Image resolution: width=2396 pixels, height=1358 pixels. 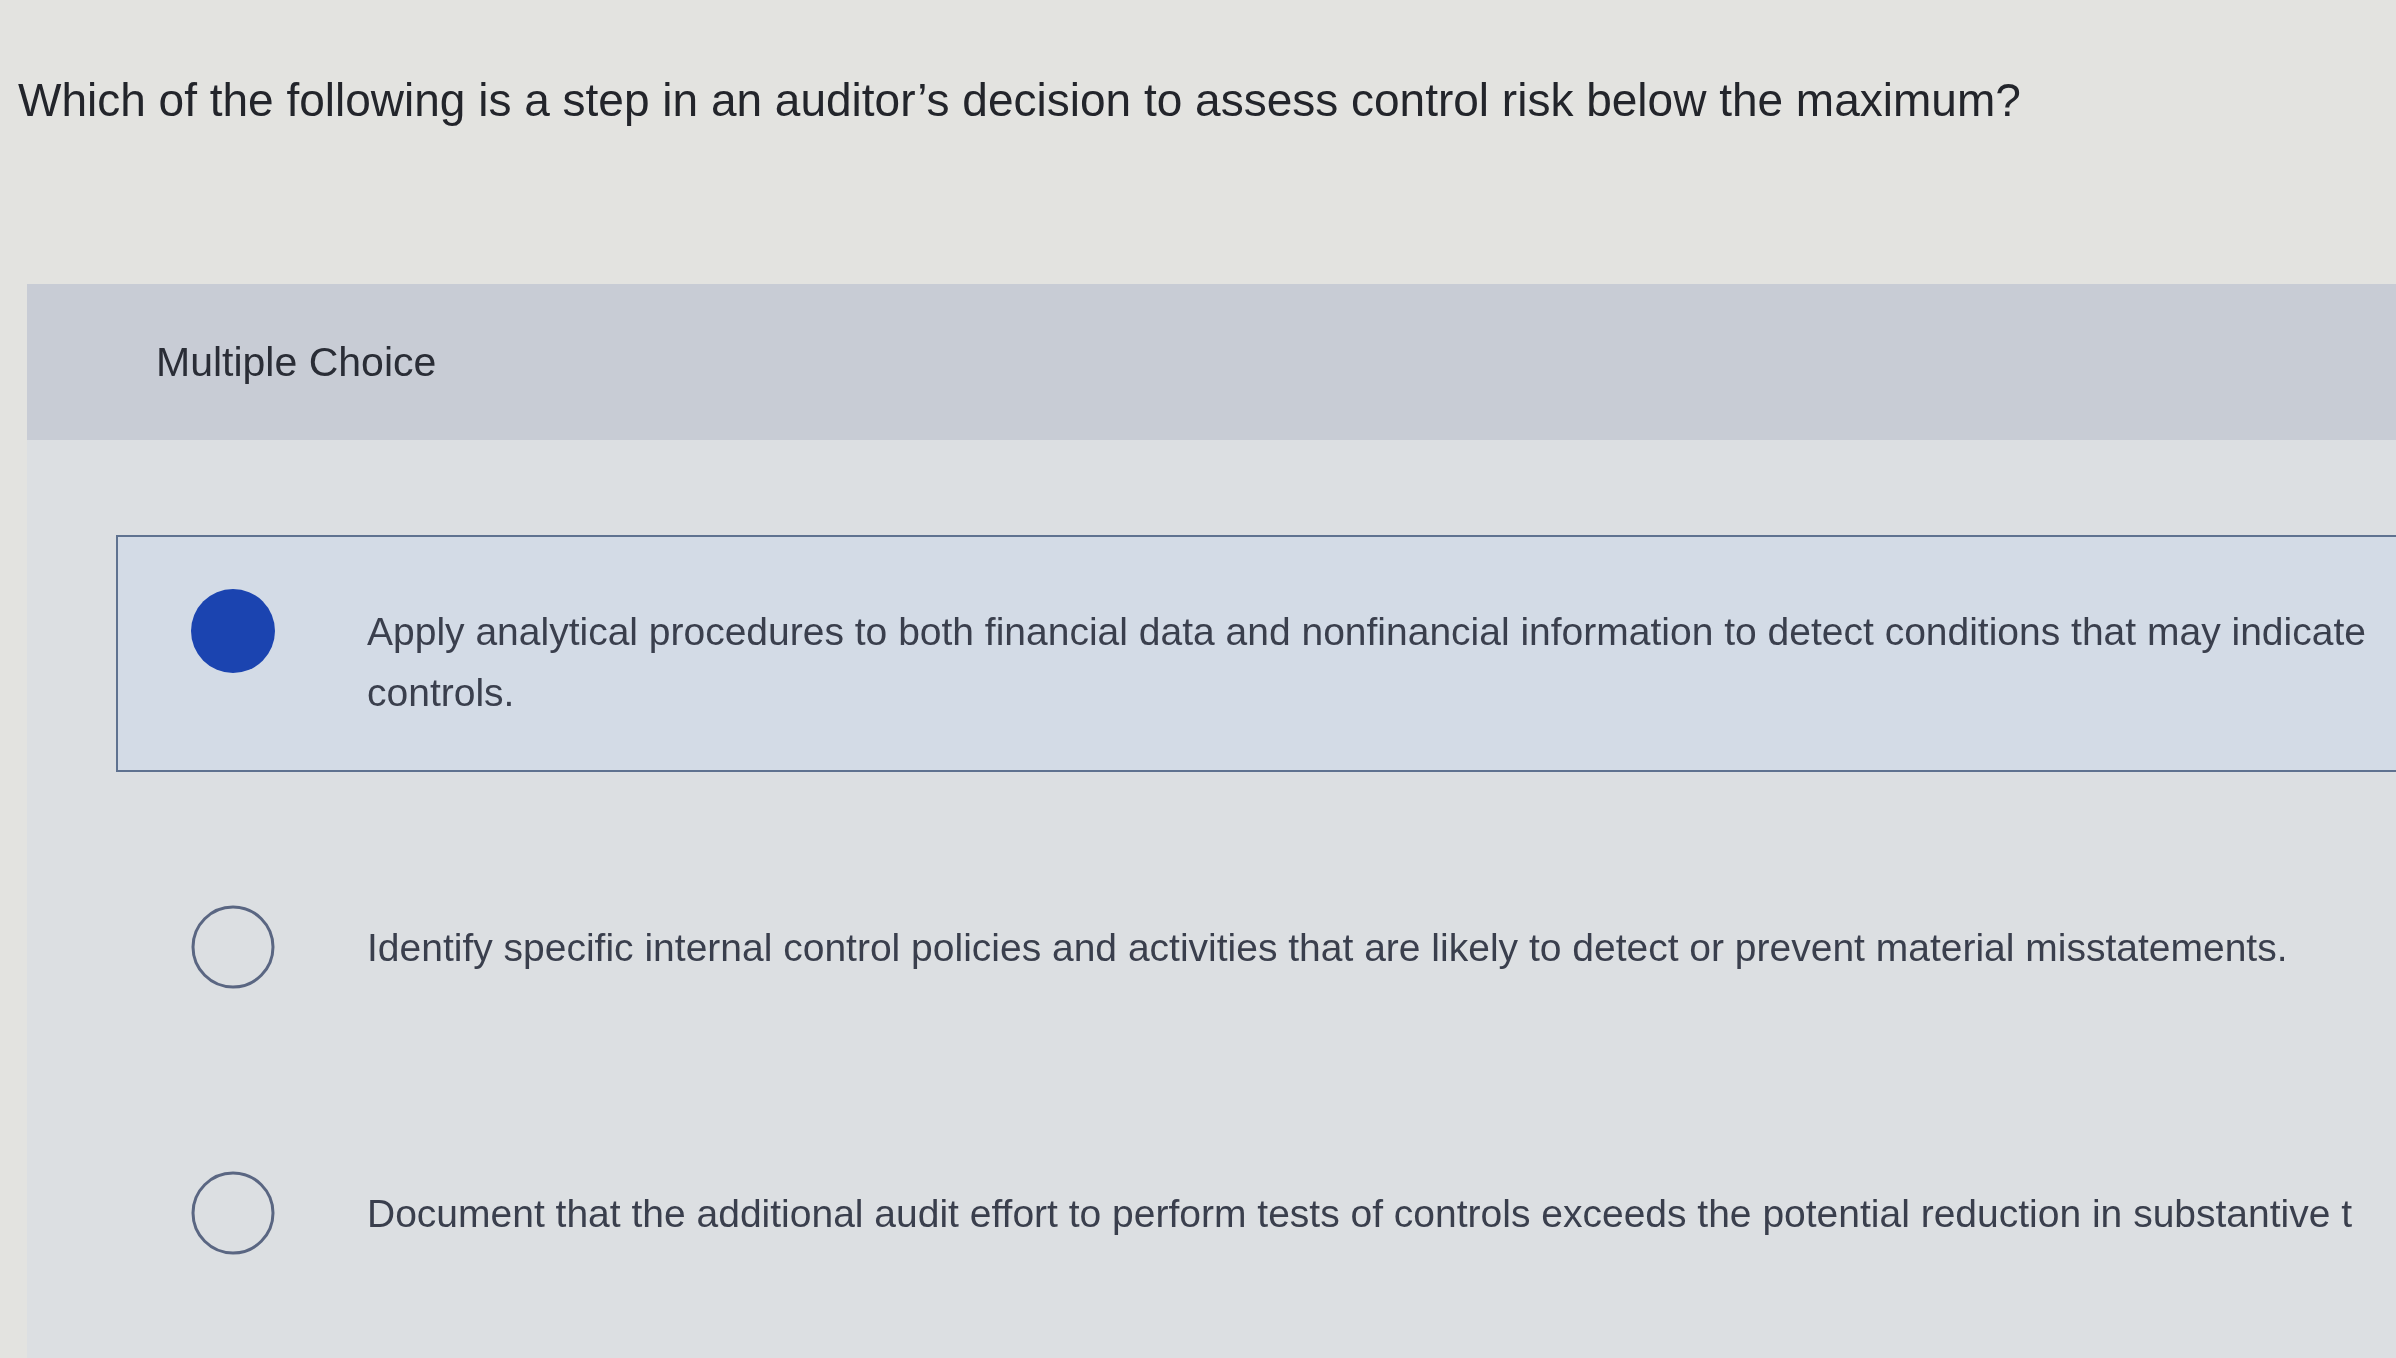 I want to click on question-text: Which of the following is a step in an auditor’s decision to assess control risk below the maximum?, so click(x=1019, y=100).